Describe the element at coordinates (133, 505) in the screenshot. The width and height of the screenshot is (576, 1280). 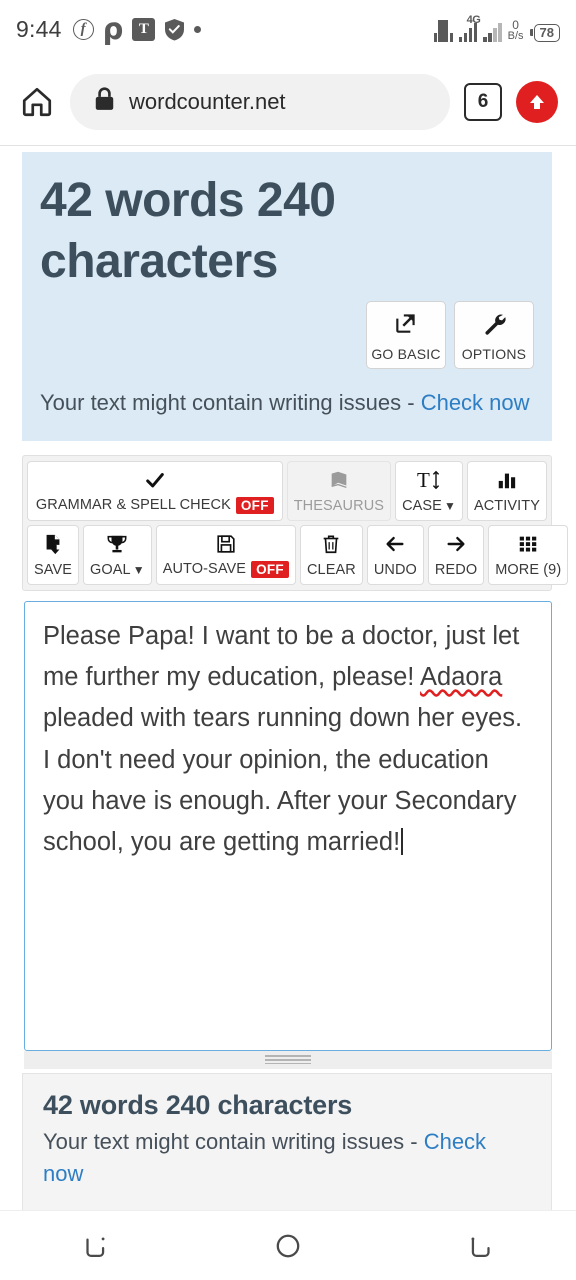
I see `grammar-spell-check-label: GRAMMAR & SPELL CHECK` at that location.